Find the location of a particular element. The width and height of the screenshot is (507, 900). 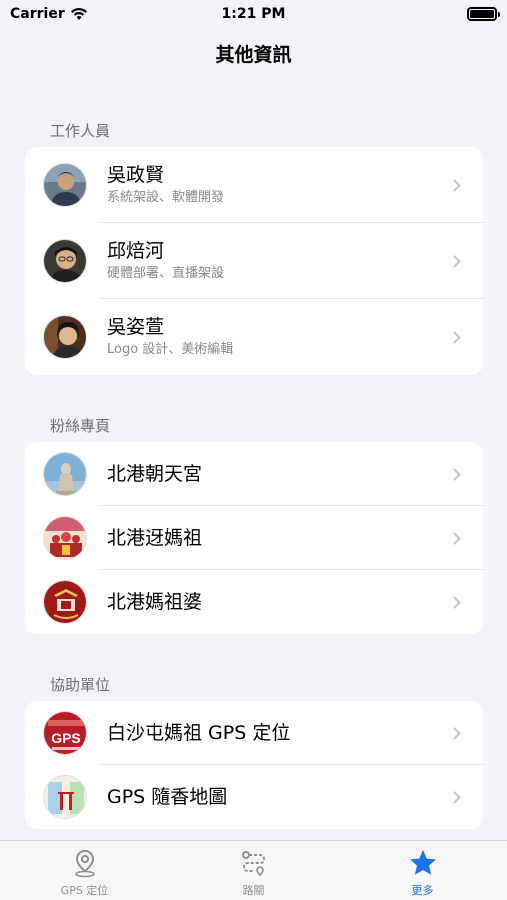

partner-name: 白沙屯媽祖 GPS 定位 is located at coordinates (199, 733).